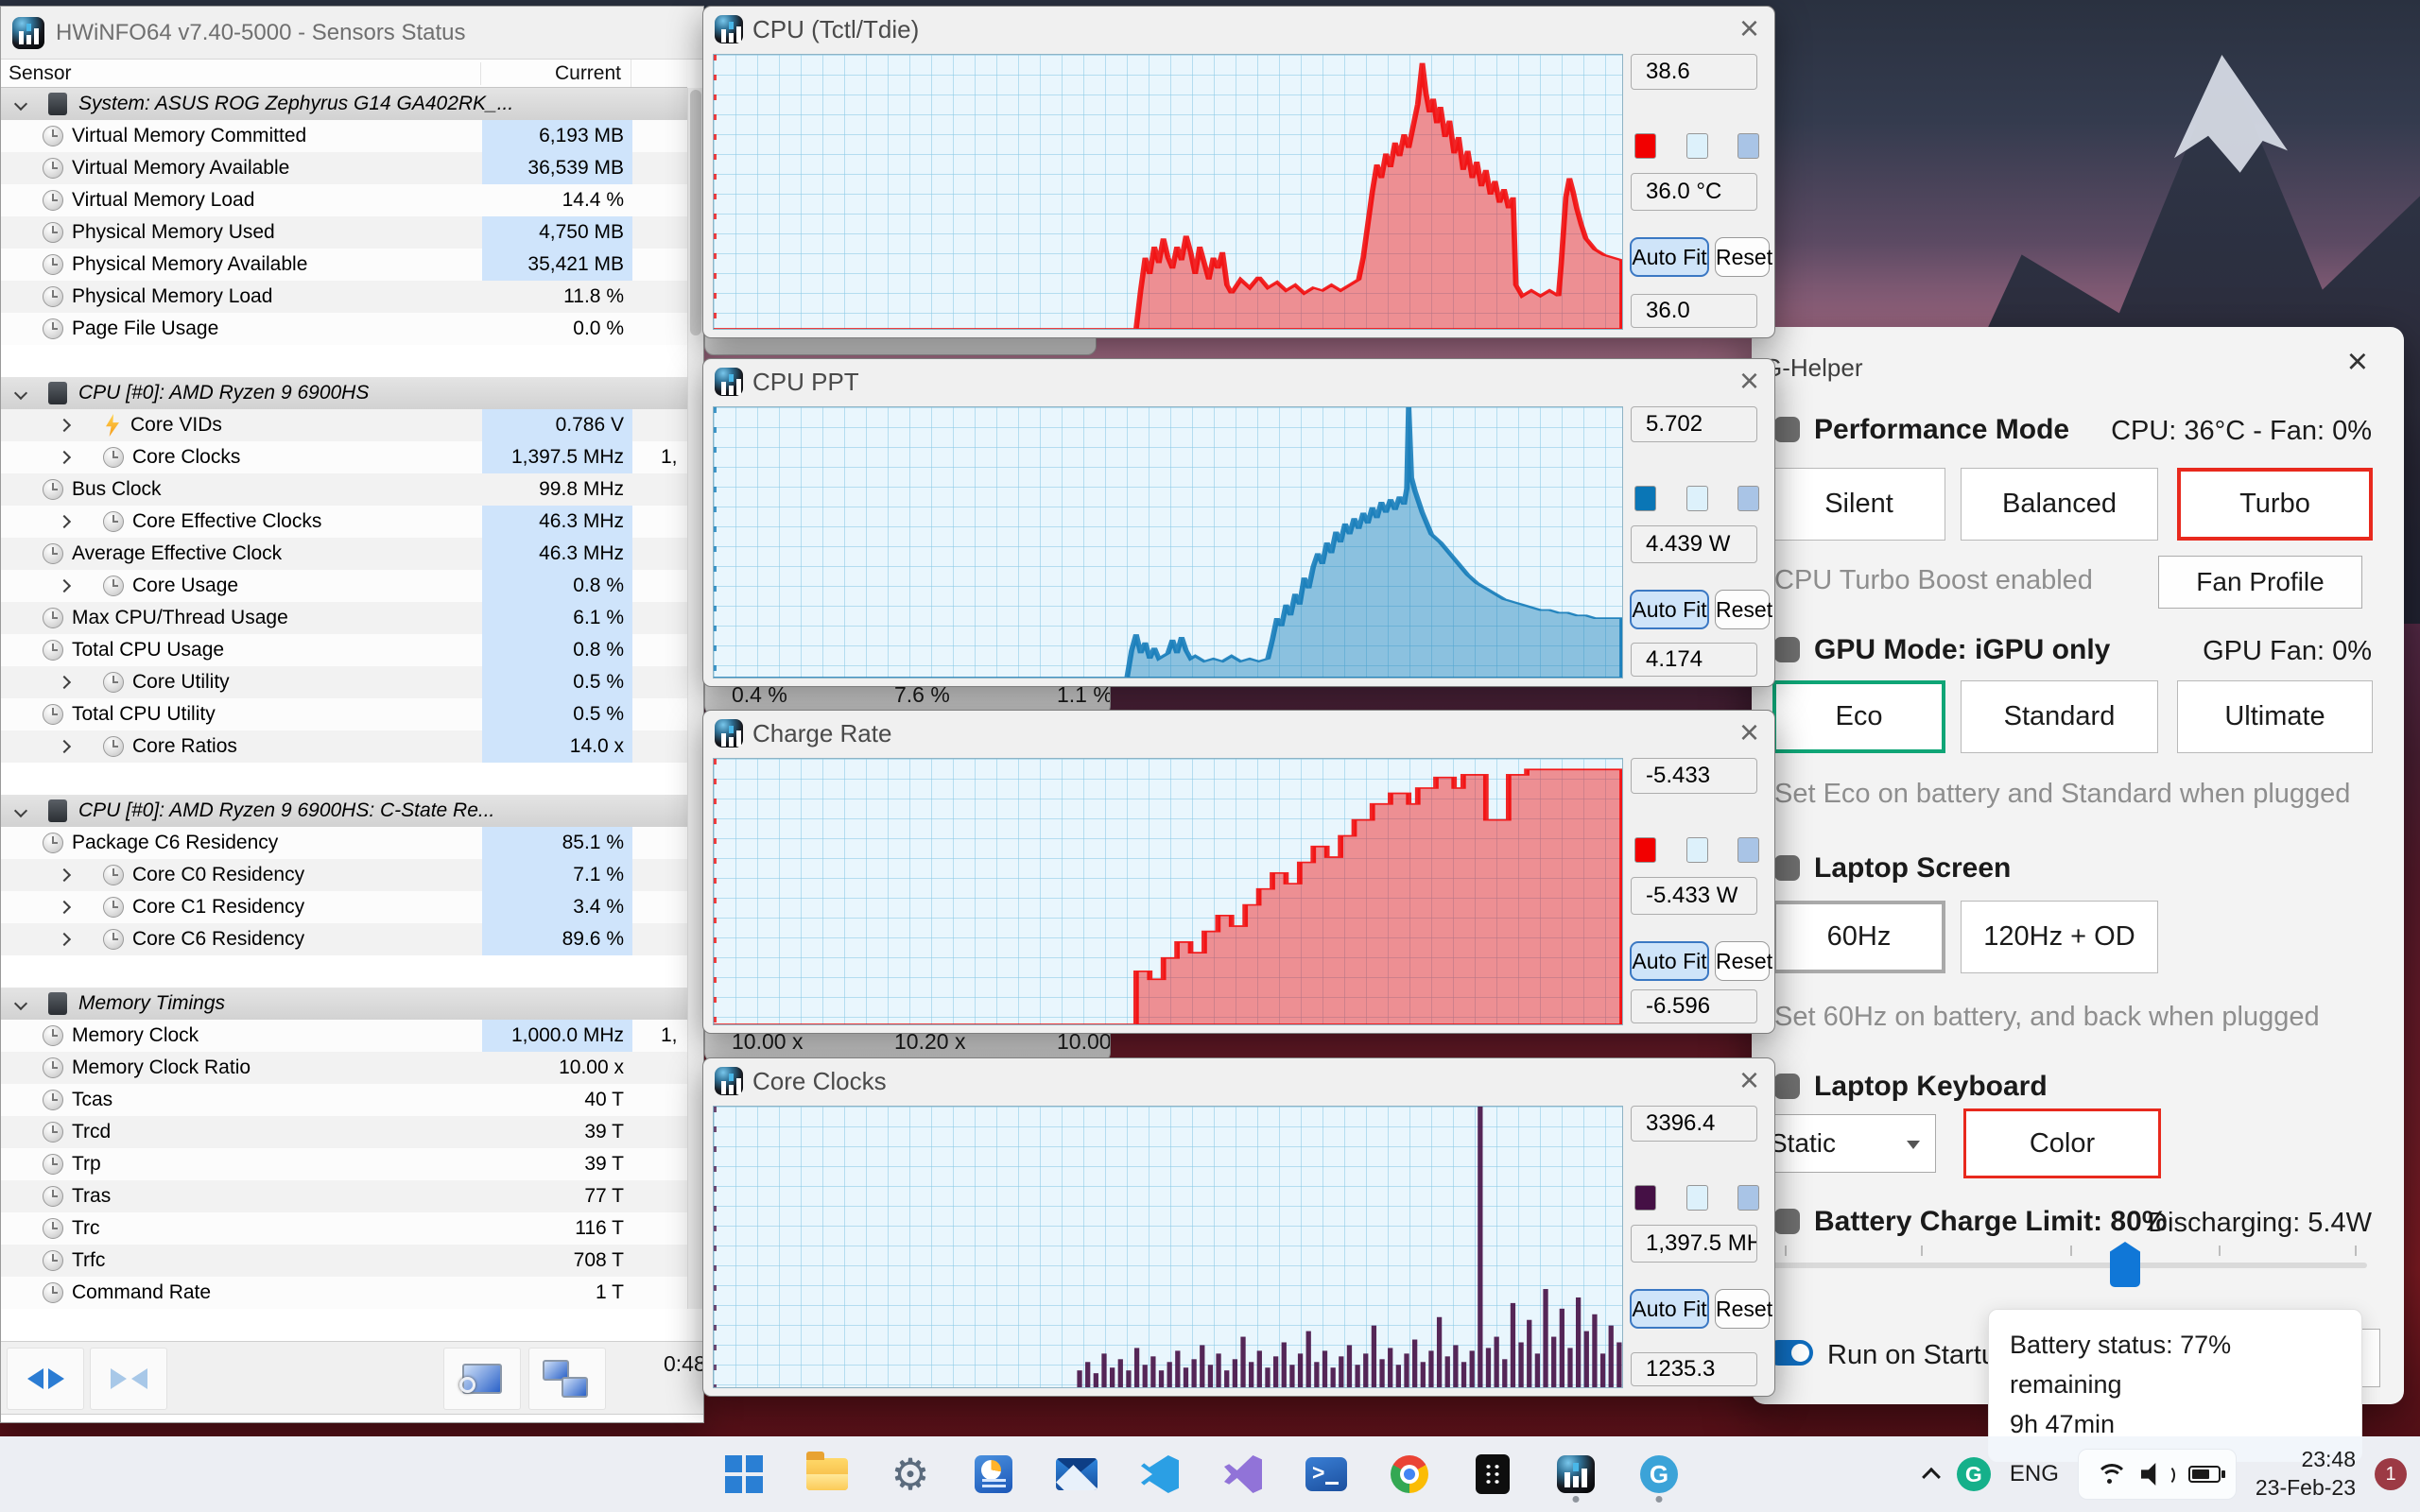  What do you see at coordinates (345, 265) in the screenshot?
I see `table-row: Physical Memory Available 35,421 MB` at bounding box center [345, 265].